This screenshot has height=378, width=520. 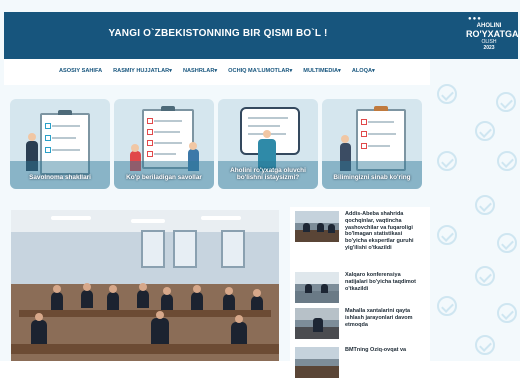 I want to click on clipboard-illustration, so click(x=168, y=137).